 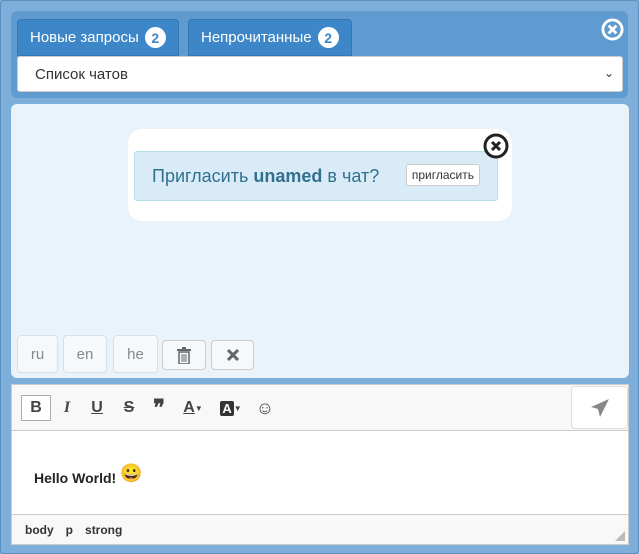 I want to click on tab-new-requests: Новые запросы 2, so click(x=98, y=37).